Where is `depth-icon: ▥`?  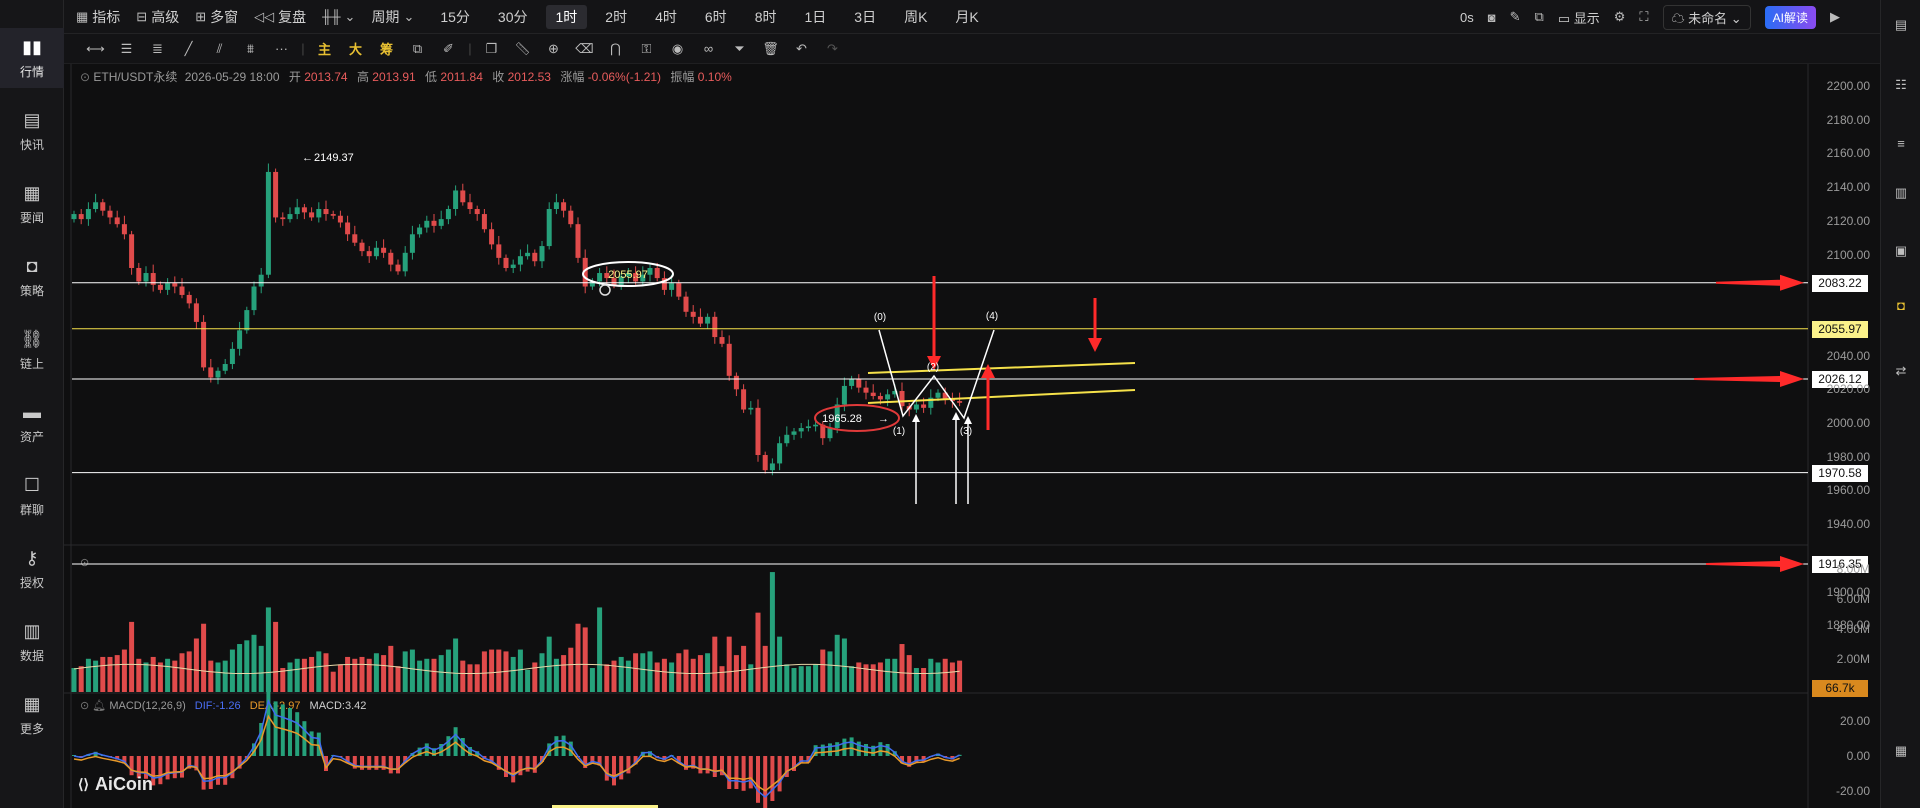
depth-icon: ▥ is located at coordinates (1900, 193).